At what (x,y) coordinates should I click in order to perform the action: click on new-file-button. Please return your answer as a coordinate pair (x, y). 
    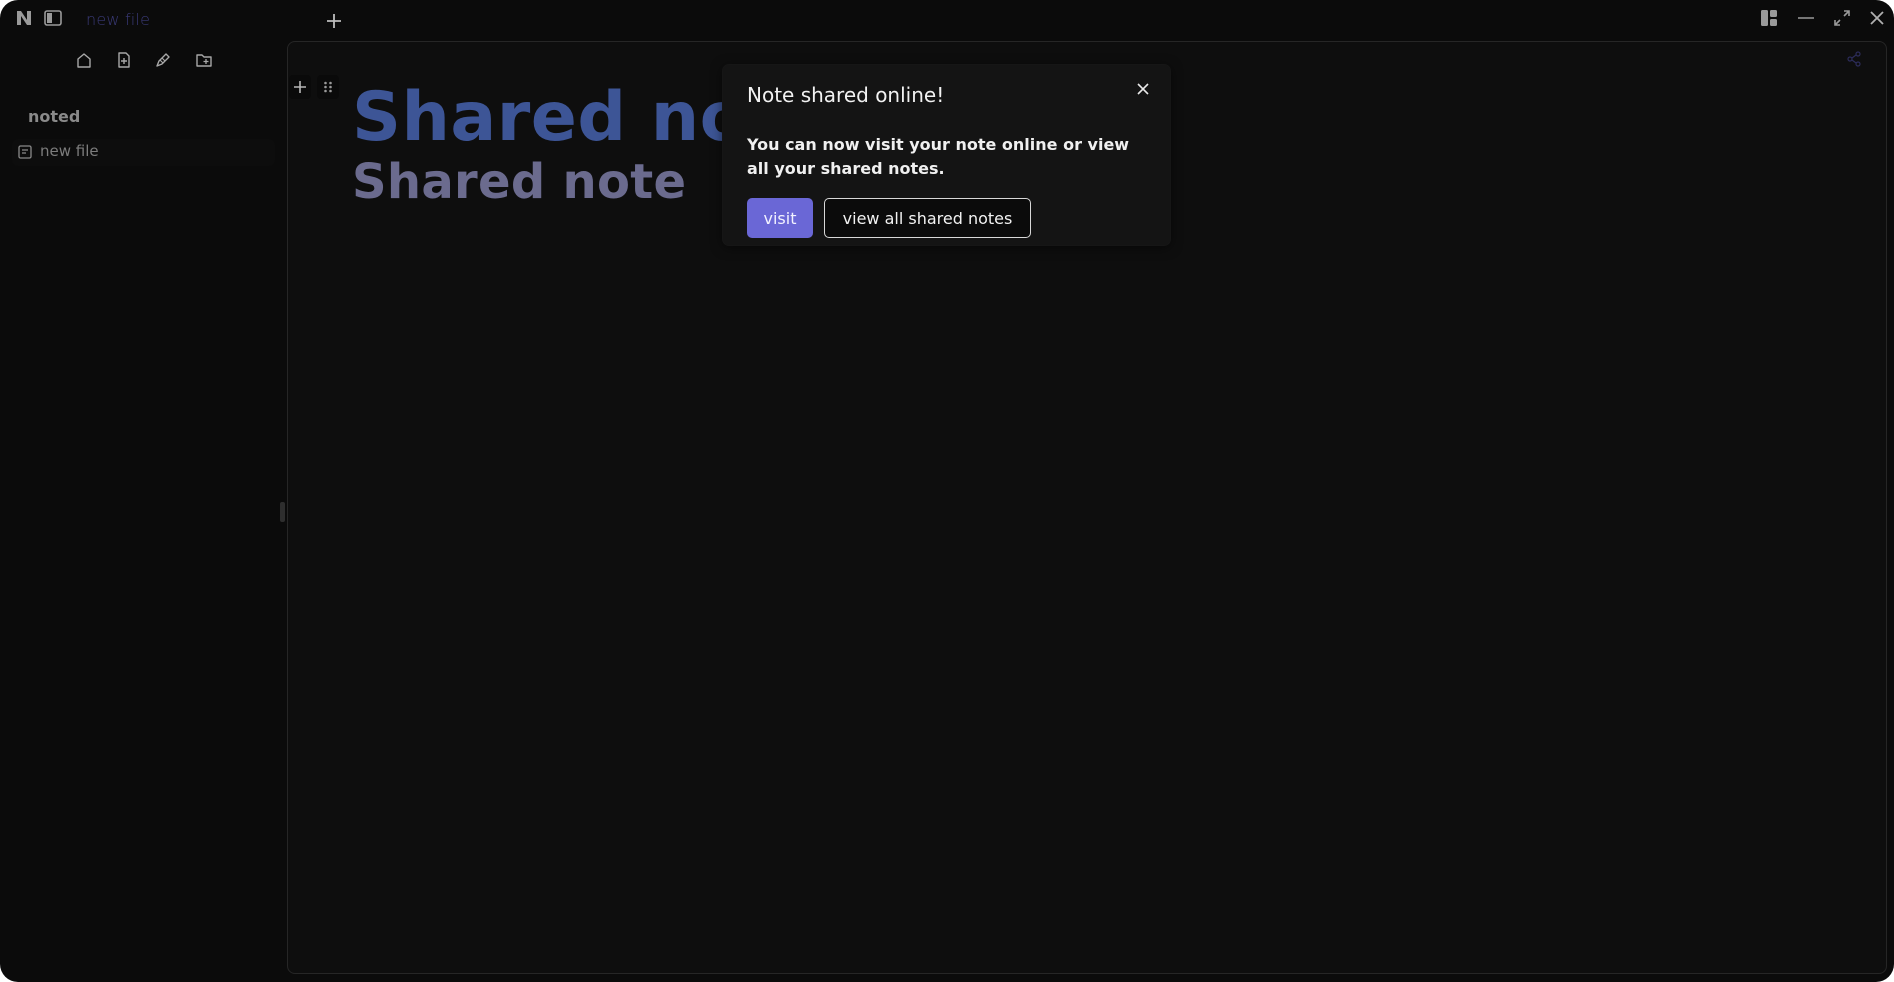
    Looking at the image, I should click on (124, 60).